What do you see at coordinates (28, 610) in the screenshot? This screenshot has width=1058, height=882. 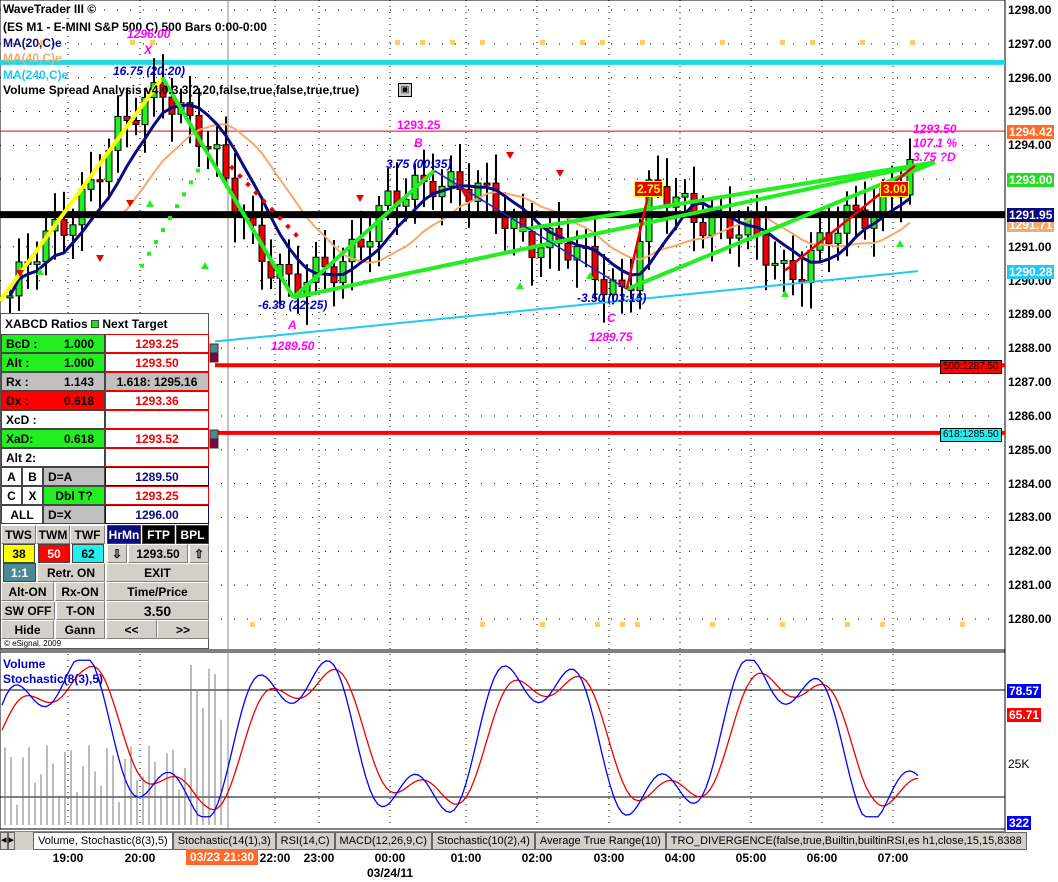 I see `sw-off-button: SW OFF` at bounding box center [28, 610].